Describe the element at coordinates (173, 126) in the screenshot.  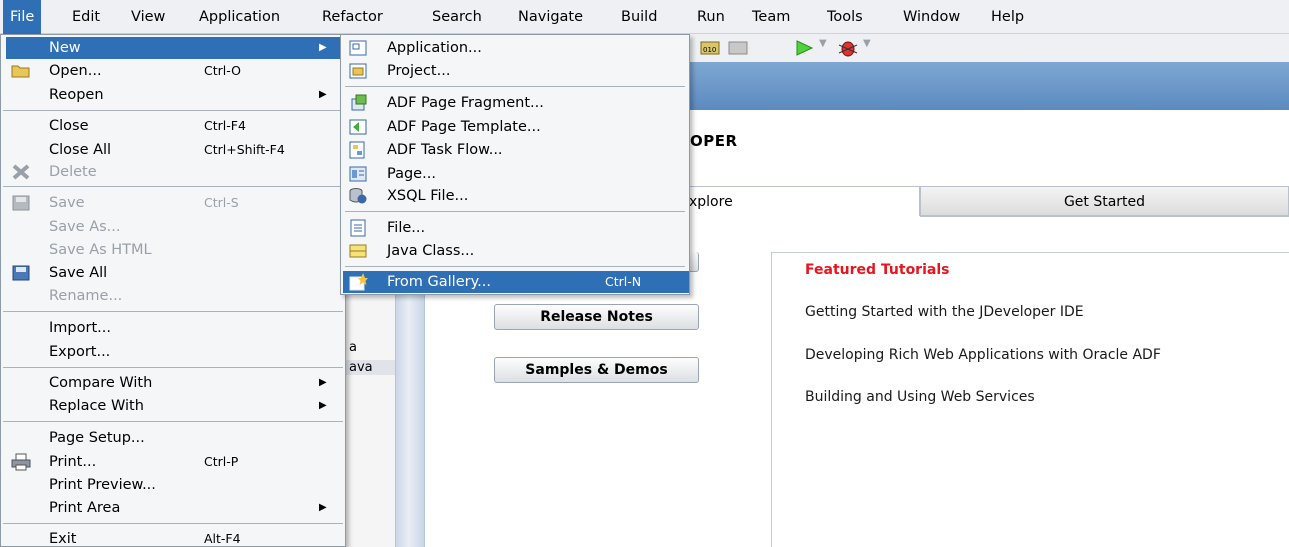
I see `menu-item-close: Close Ctrl-F4` at that location.